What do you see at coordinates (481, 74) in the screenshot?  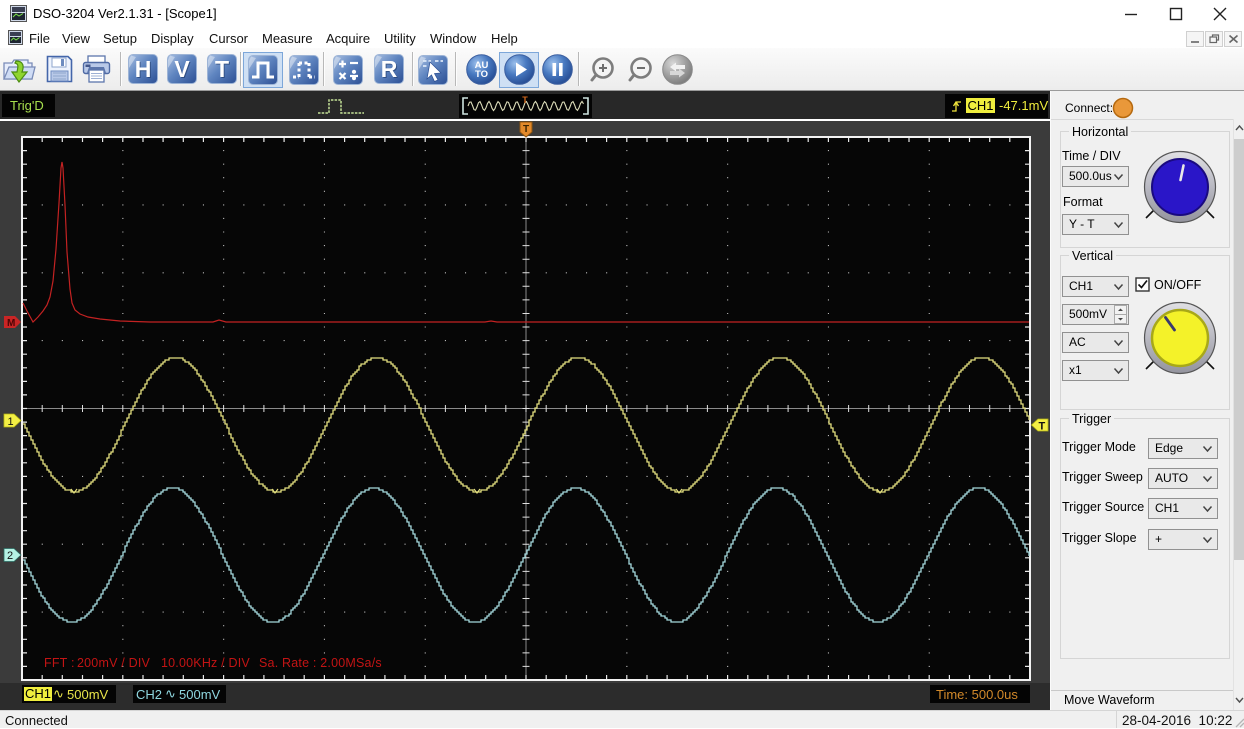 I see `svg-text: TO` at bounding box center [481, 74].